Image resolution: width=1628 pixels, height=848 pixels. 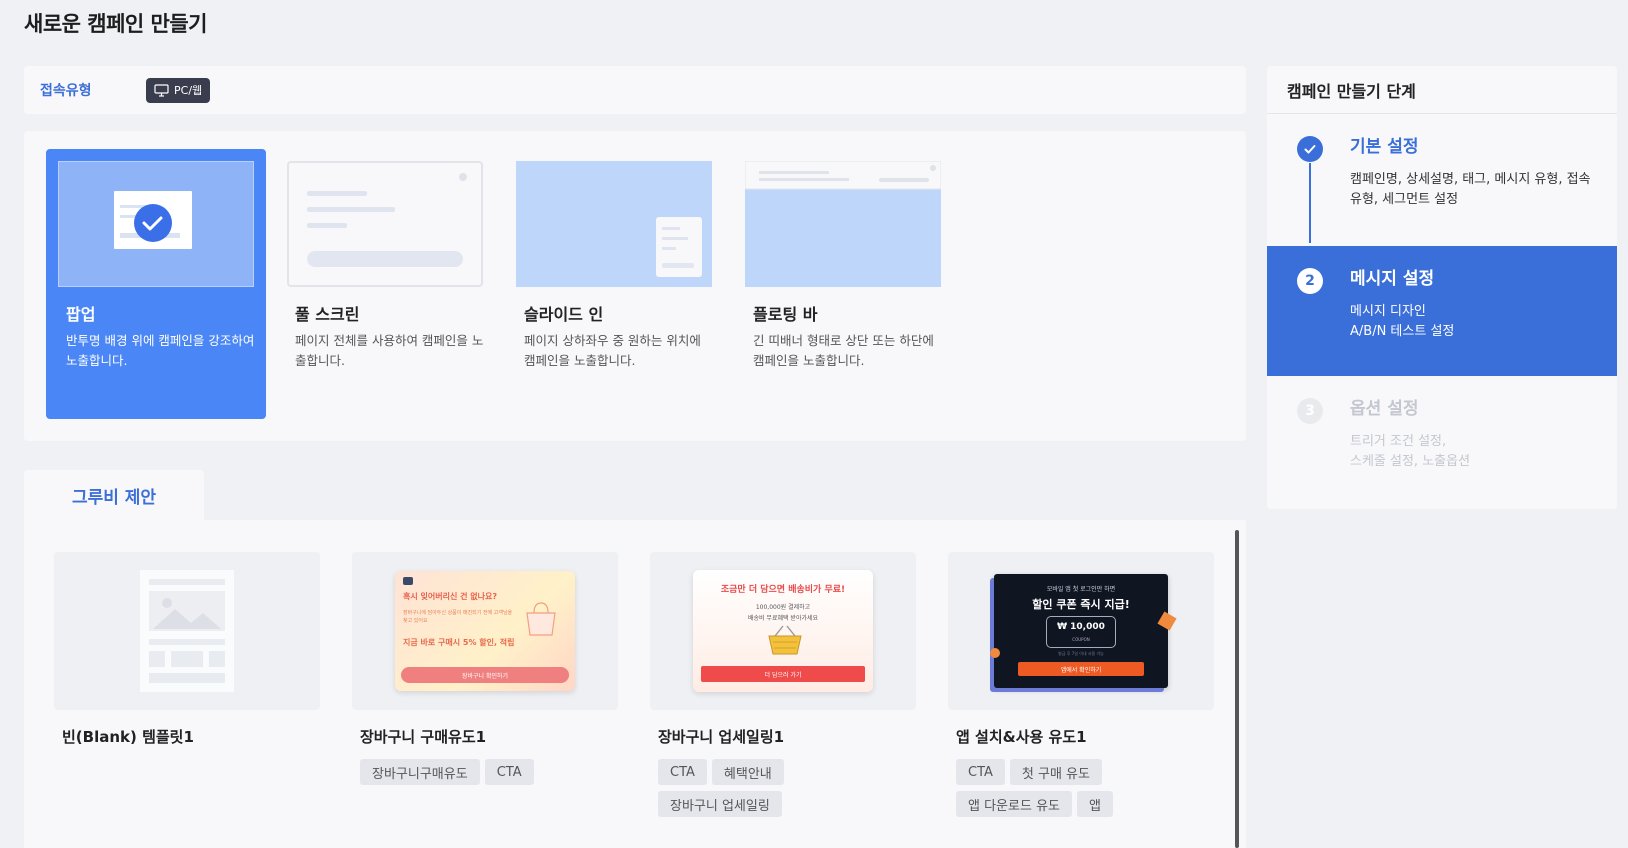 I want to click on tag: 앱 다운로드 유도, so click(x=1014, y=804).